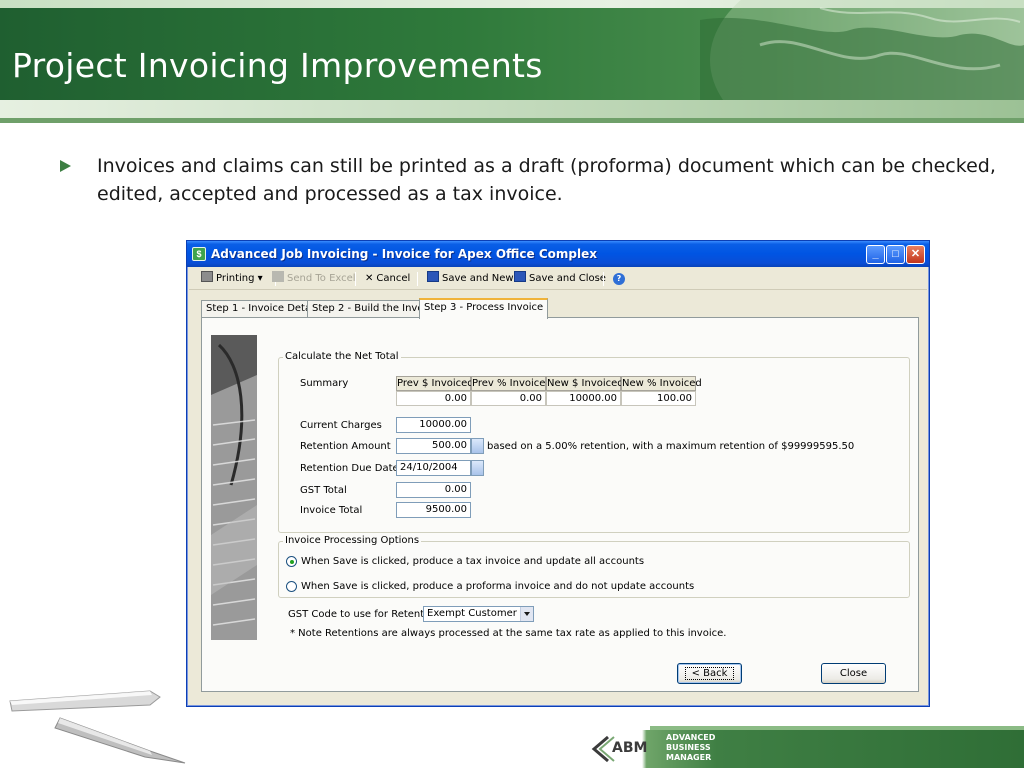 Image resolution: width=1024 pixels, height=768 pixels. Describe the element at coordinates (583, 398) in the screenshot. I see `summary-cell: 10000.00` at that location.